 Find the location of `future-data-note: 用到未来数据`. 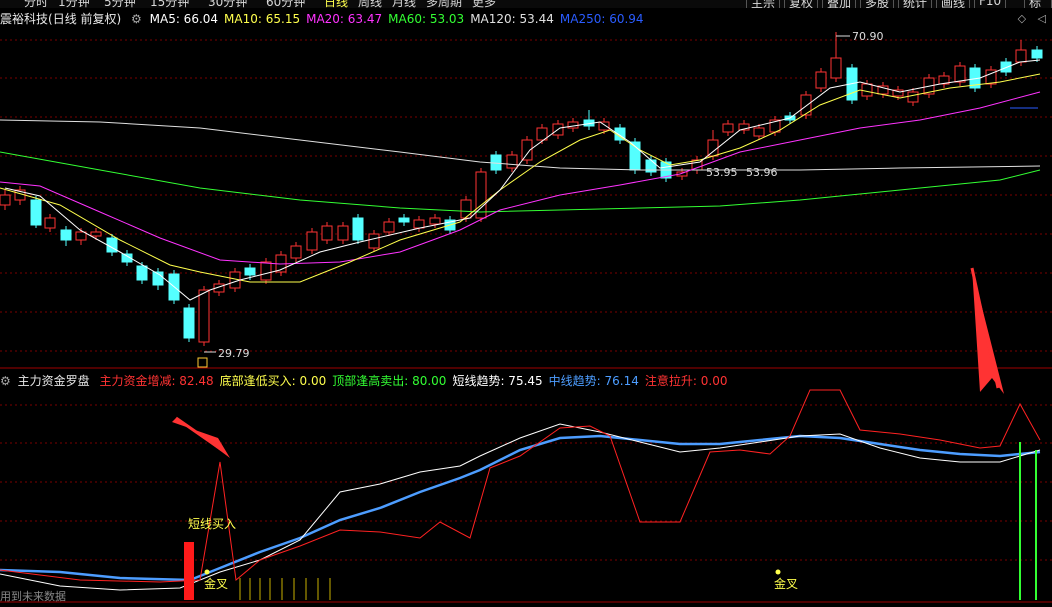

future-data-note: 用到未来数据 is located at coordinates (33, 596).